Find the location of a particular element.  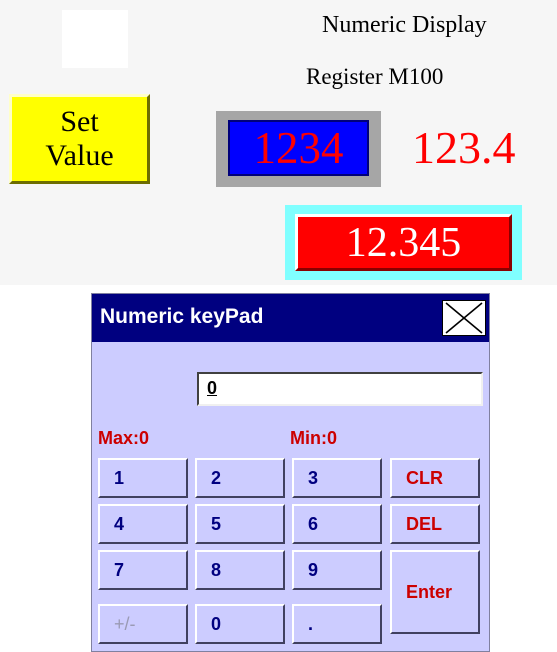

key-1: 1 is located at coordinates (143, 478).